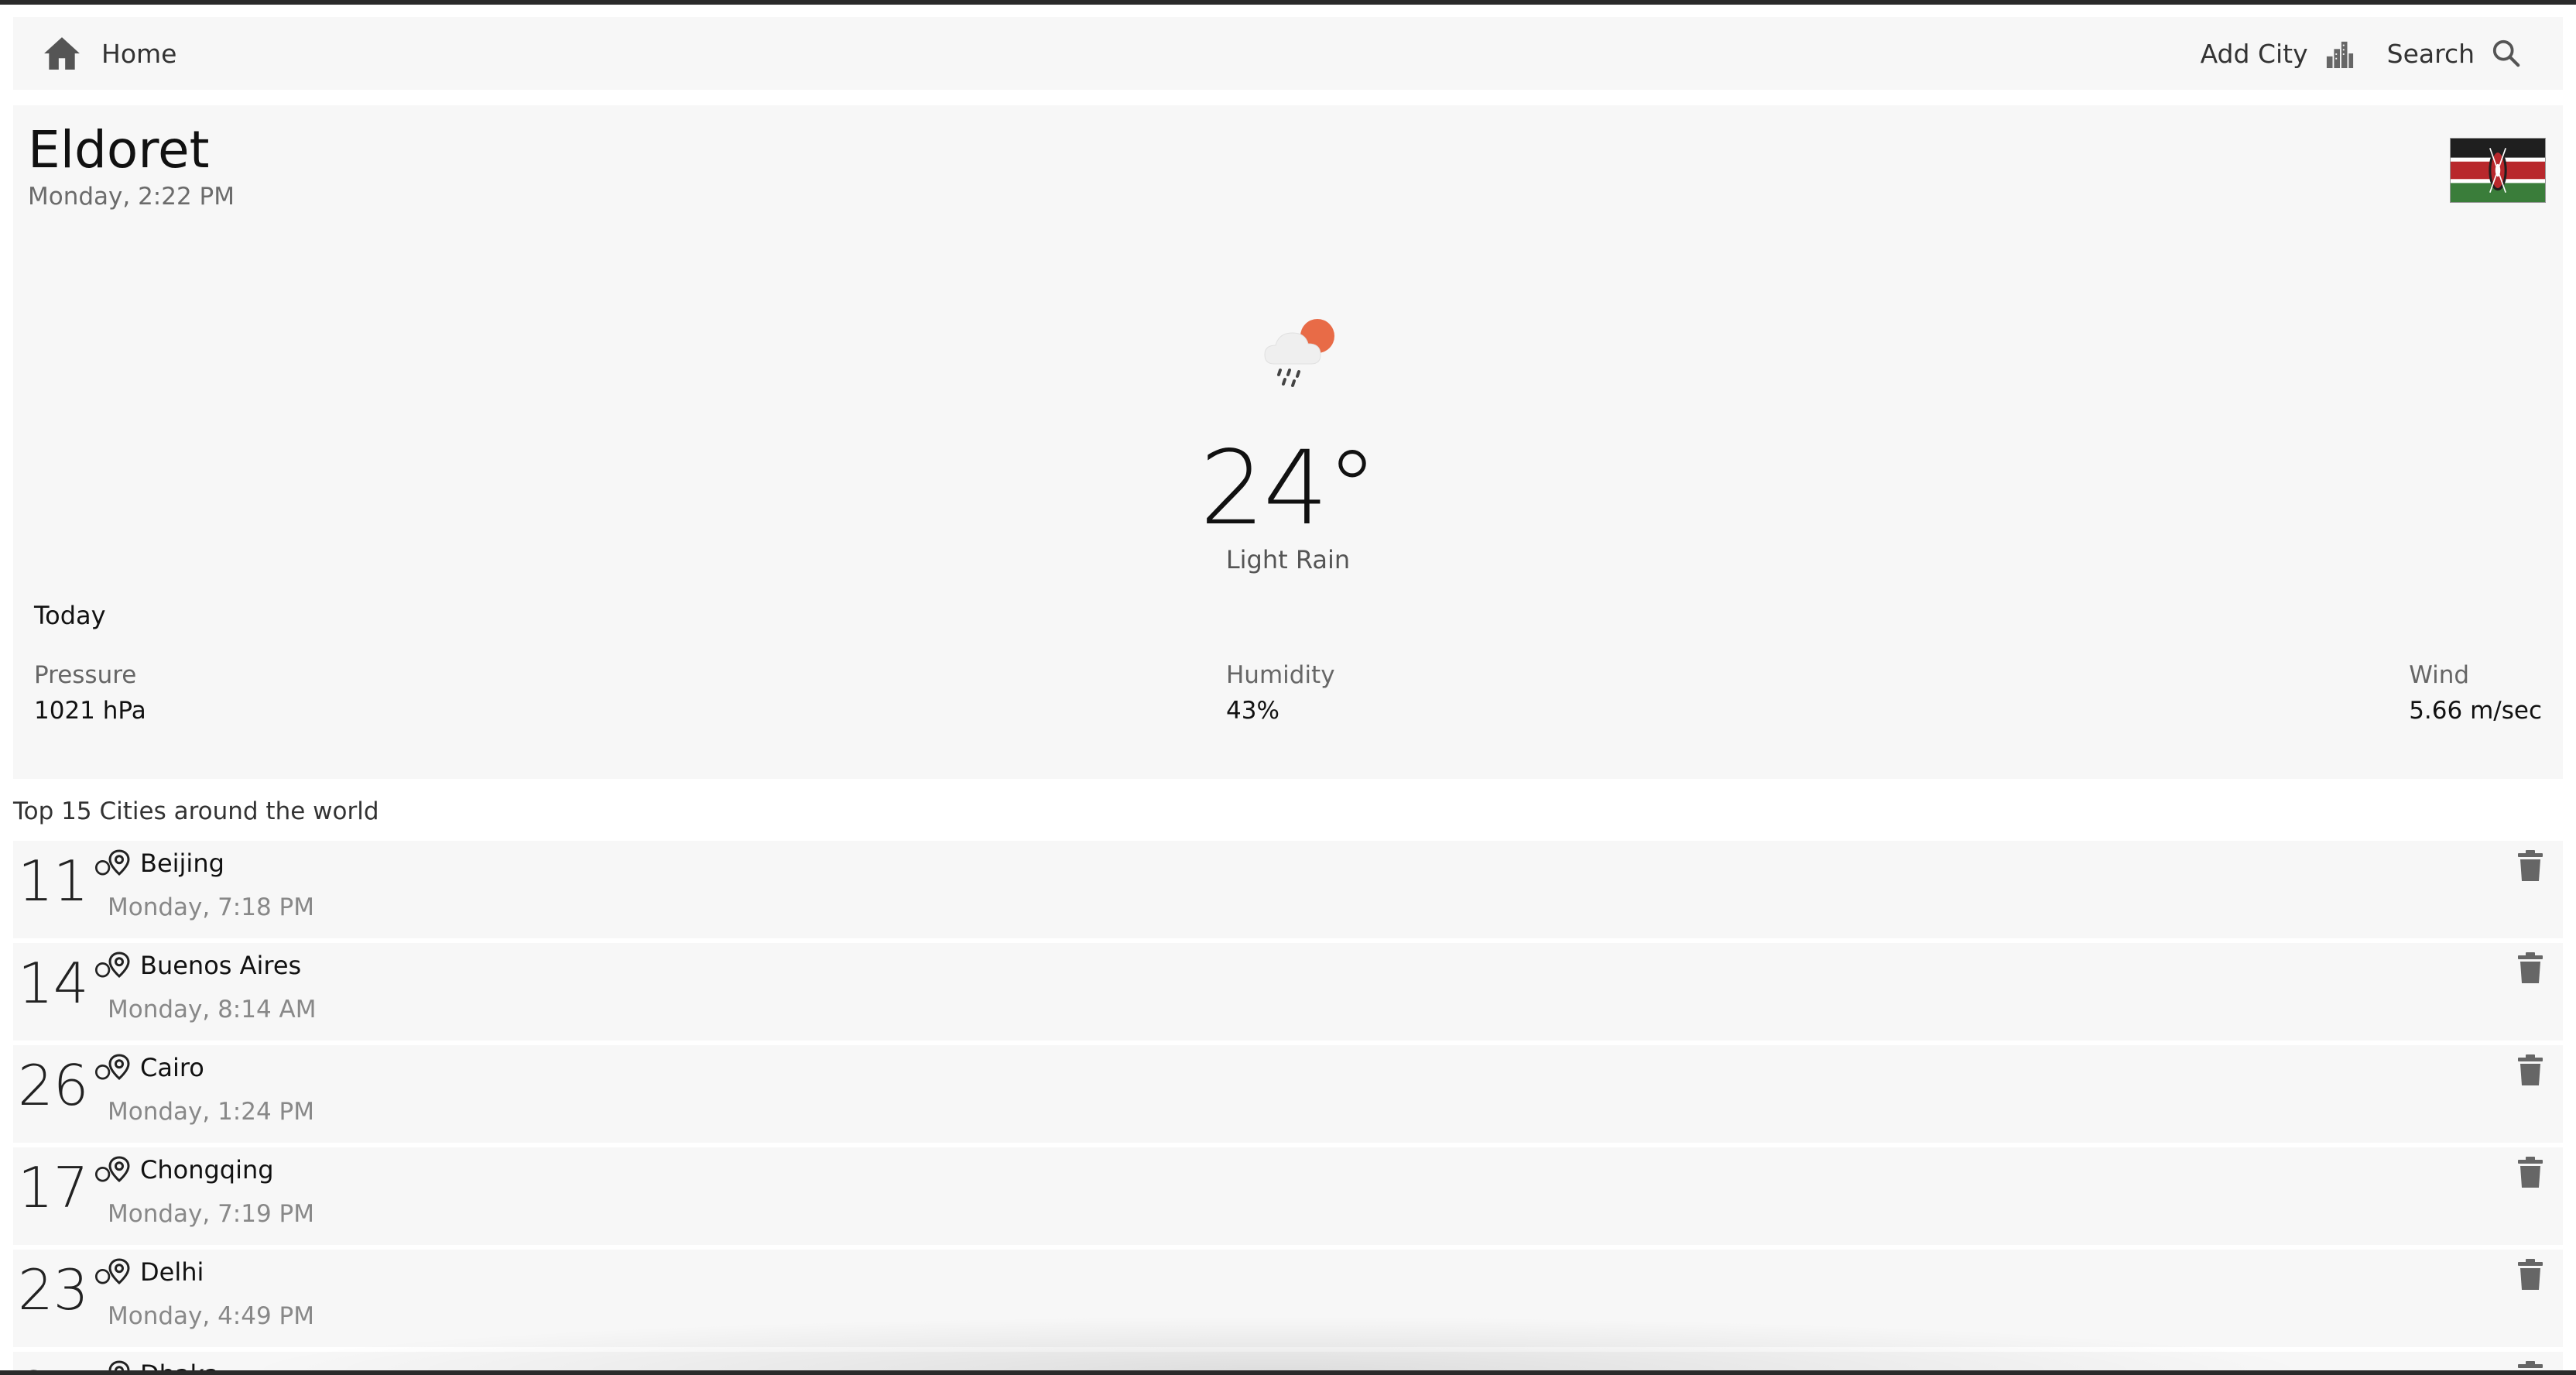 The width and height of the screenshot is (2576, 1375). I want to click on city-time: Monday, 7:19 PM, so click(211, 1214).